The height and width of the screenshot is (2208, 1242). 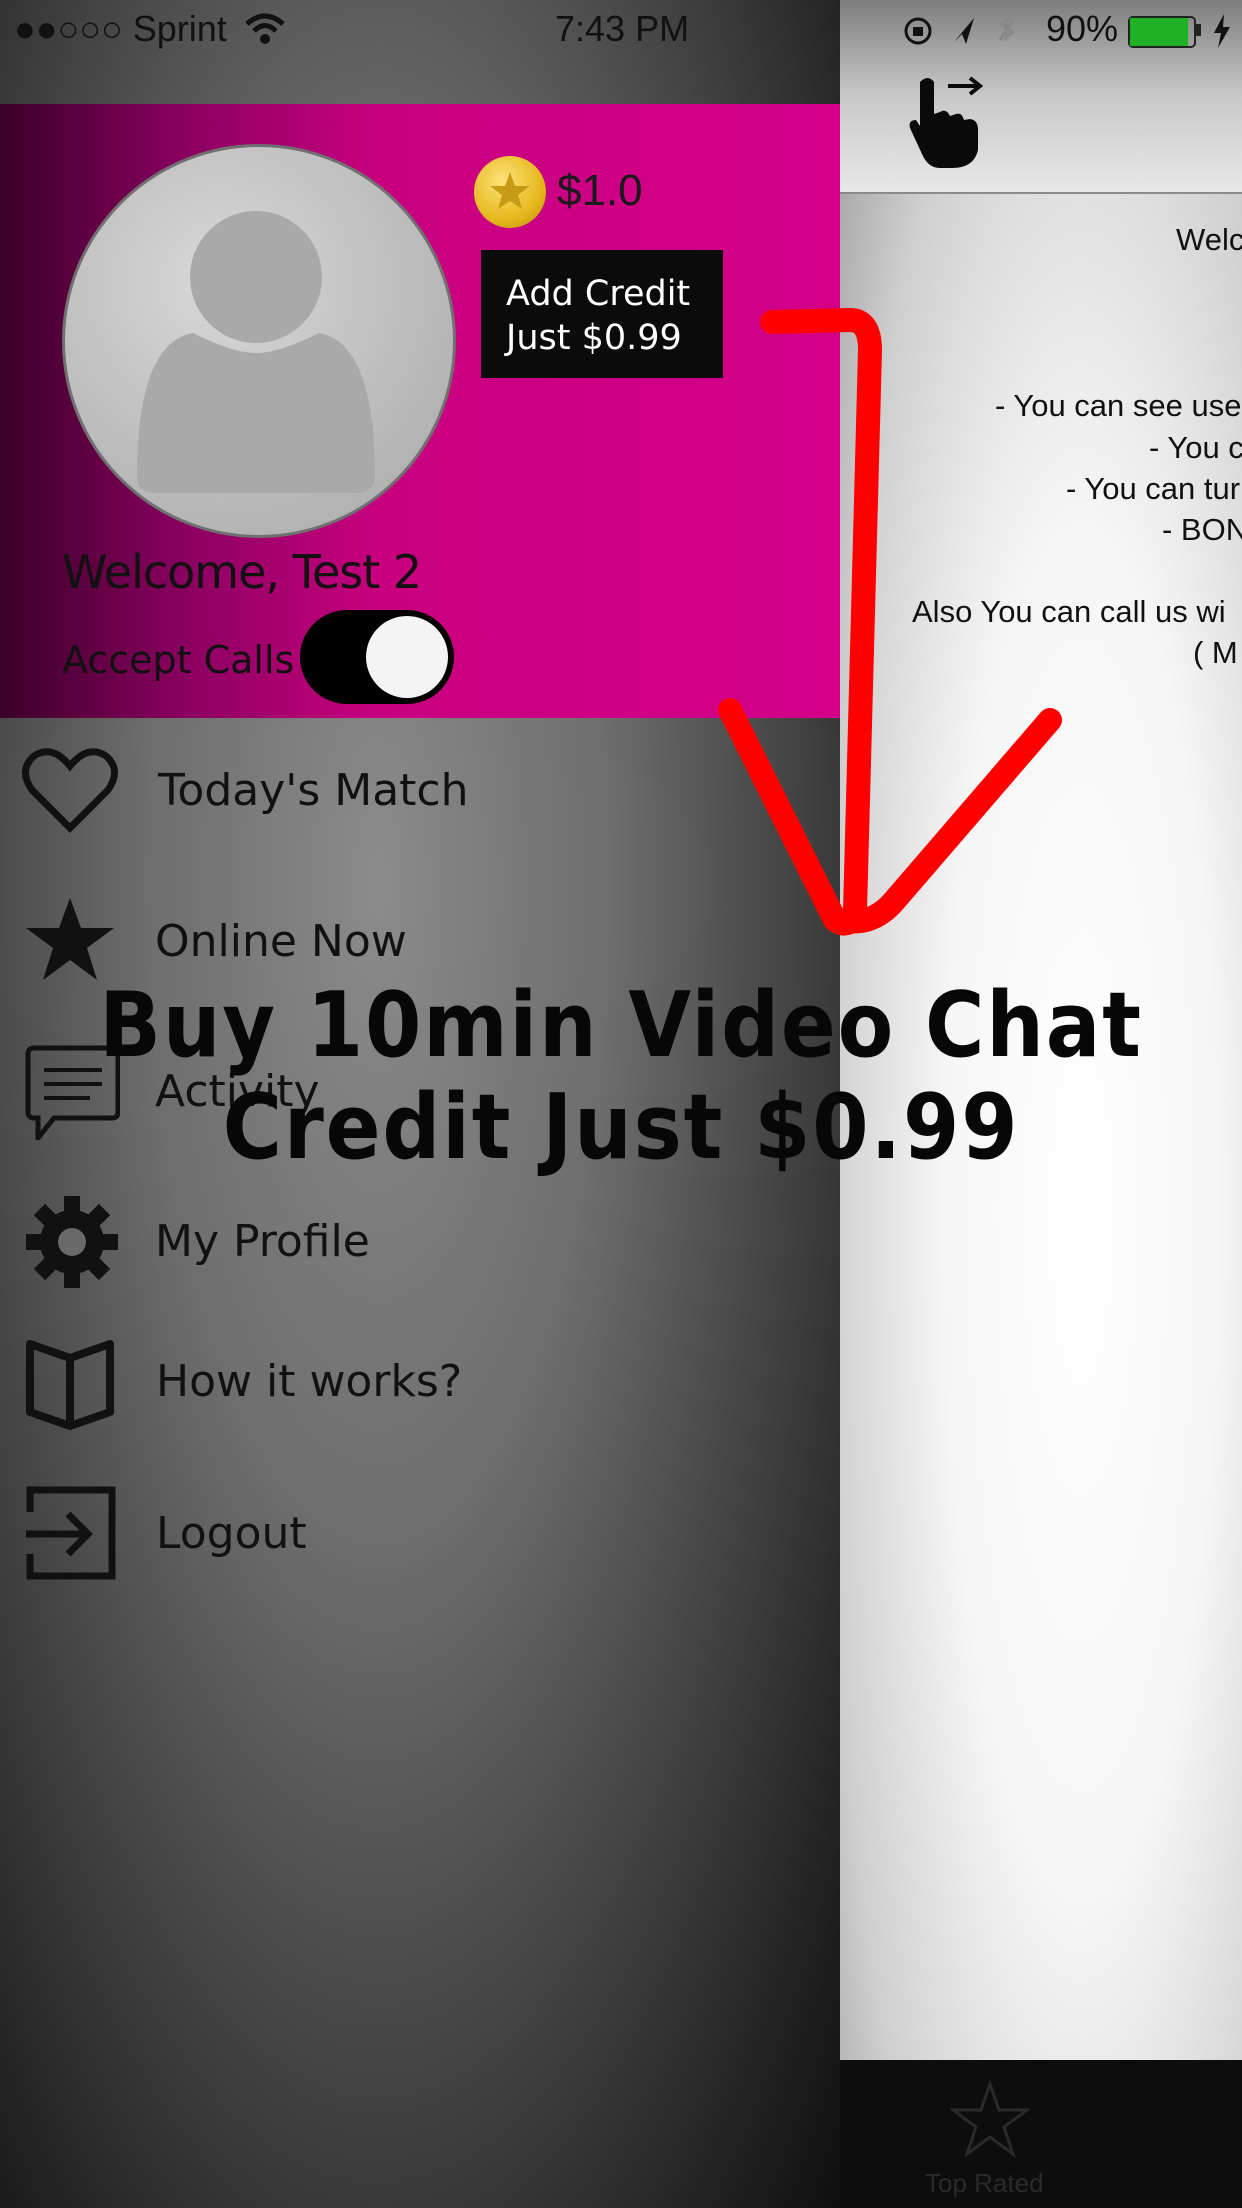 I want to click on top-rated-tab-star-icon, so click(x=990, y=2120).